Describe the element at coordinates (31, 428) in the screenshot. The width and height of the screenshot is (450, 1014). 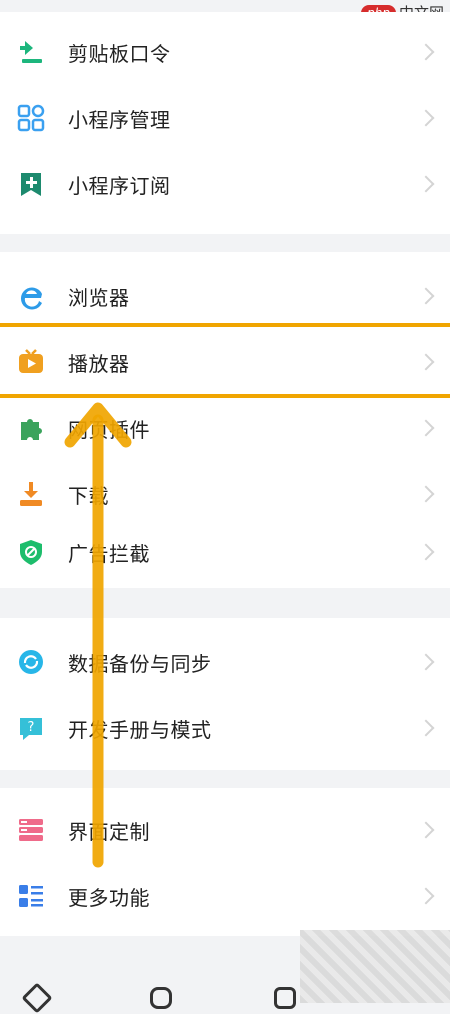
I see `puzzle-icon` at that location.